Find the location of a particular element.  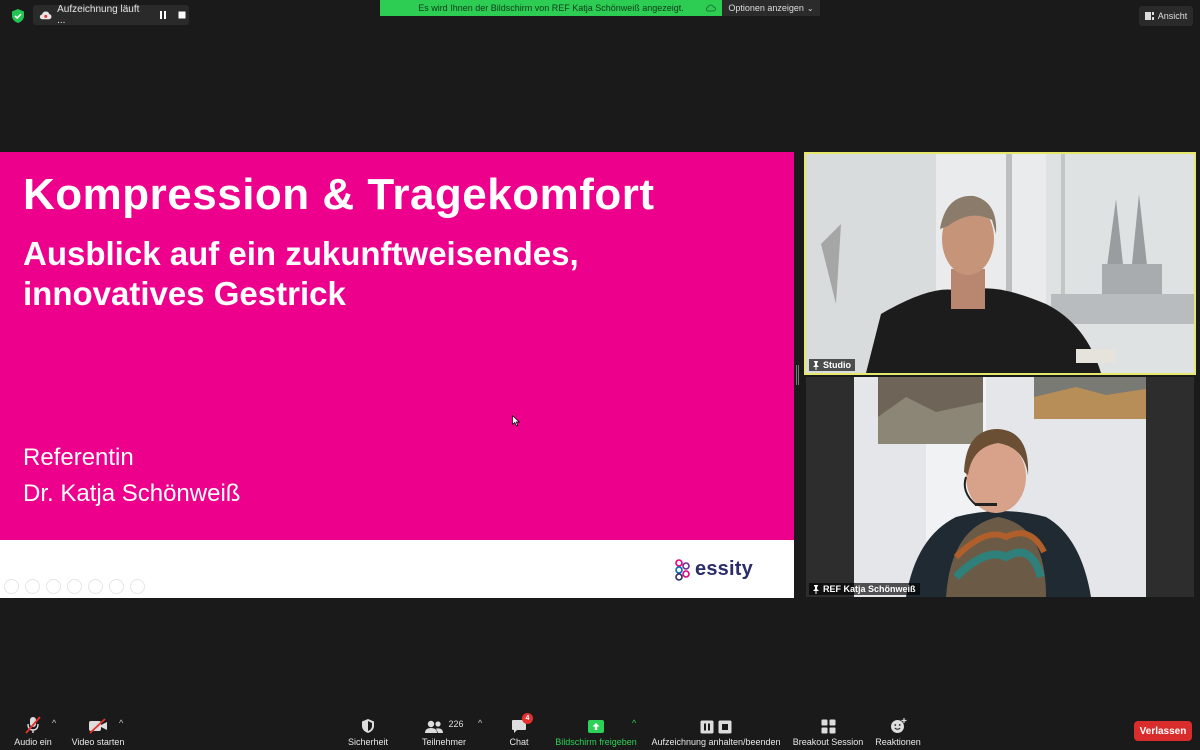

security-icon is located at coordinates (368, 726).